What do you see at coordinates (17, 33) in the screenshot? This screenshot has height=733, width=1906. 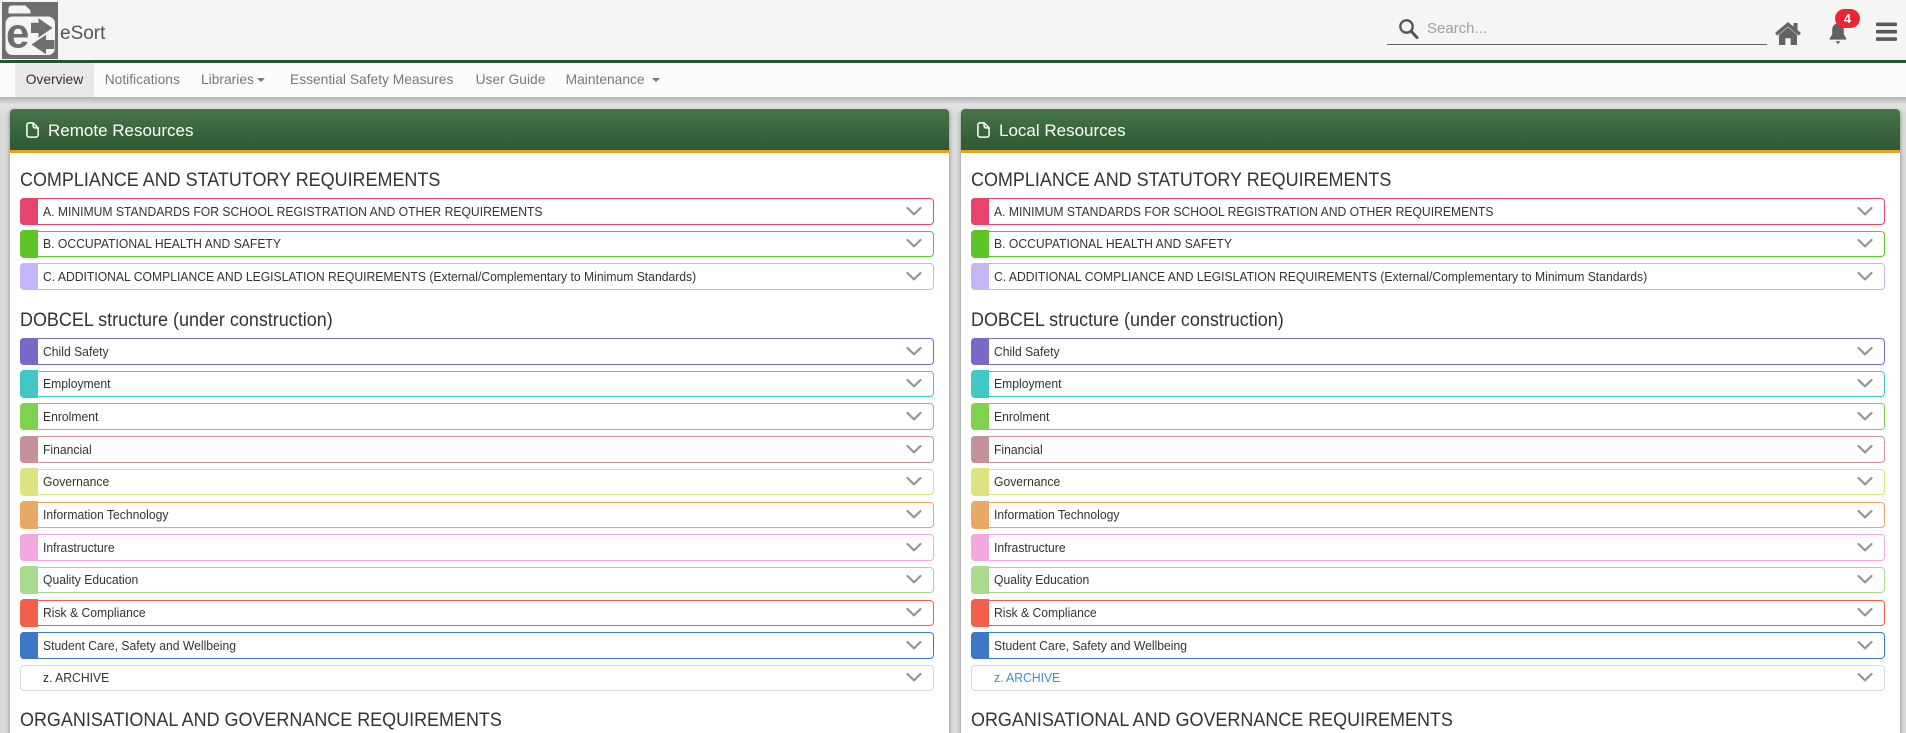 I see `svg-text: e` at bounding box center [17, 33].